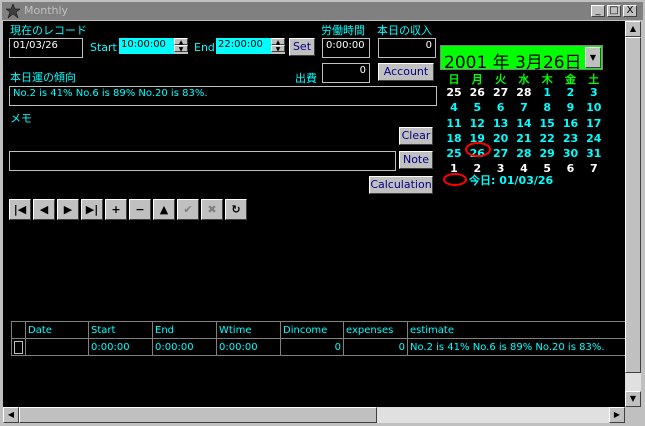 This screenshot has width=645, height=426. Describe the element at coordinates (322, 11) in the screenshot. I see `title-bar: Monthly _ □ X` at that location.